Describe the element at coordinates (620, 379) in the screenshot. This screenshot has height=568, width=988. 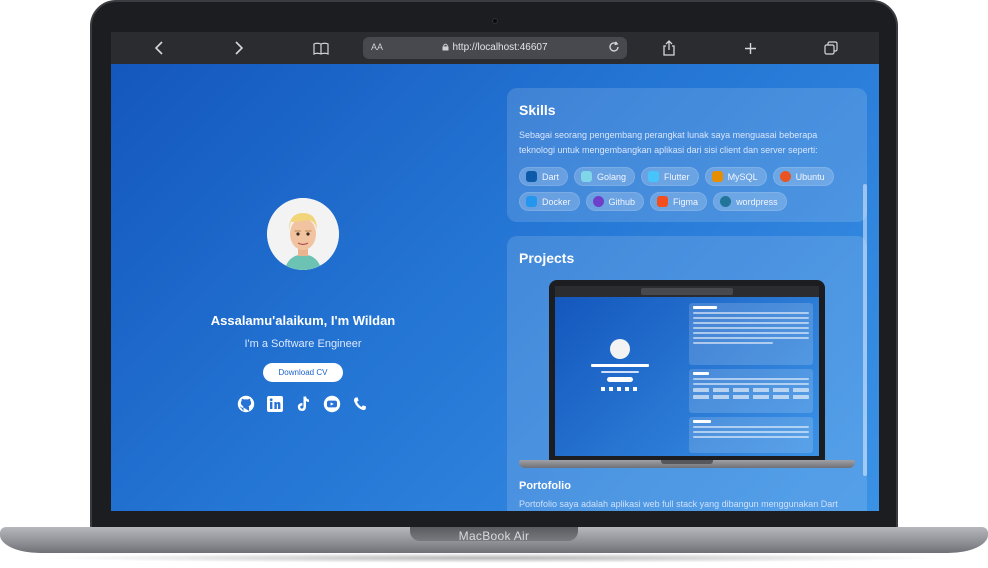
I see `preview-button` at that location.